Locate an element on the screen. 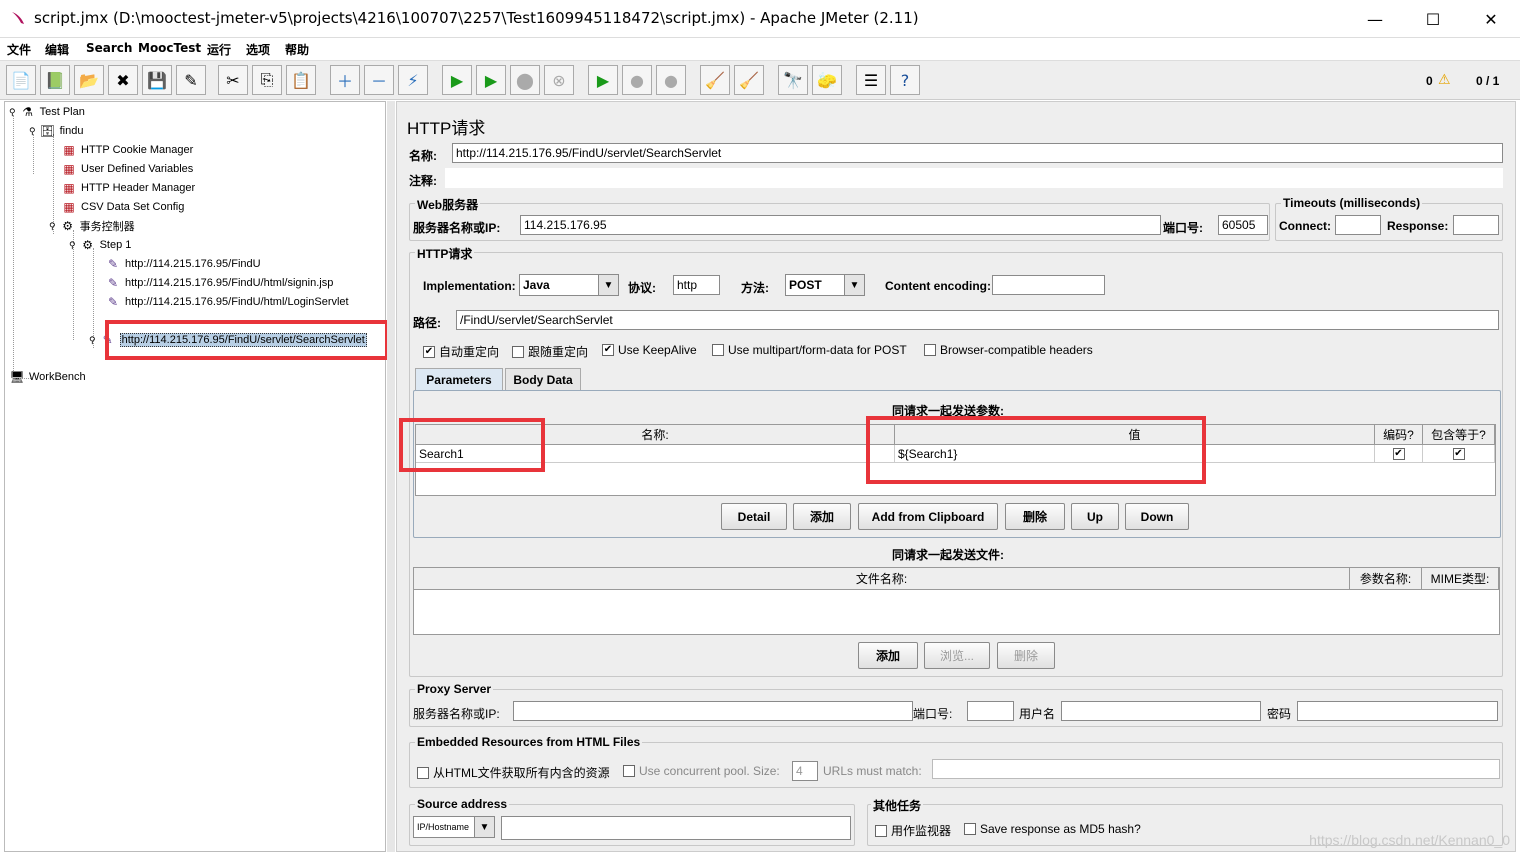 Image resolution: width=1520 pixels, height=856 pixels. tree-node-findu: ⚲ 🗄 findu is located at coordinates (56, 131).